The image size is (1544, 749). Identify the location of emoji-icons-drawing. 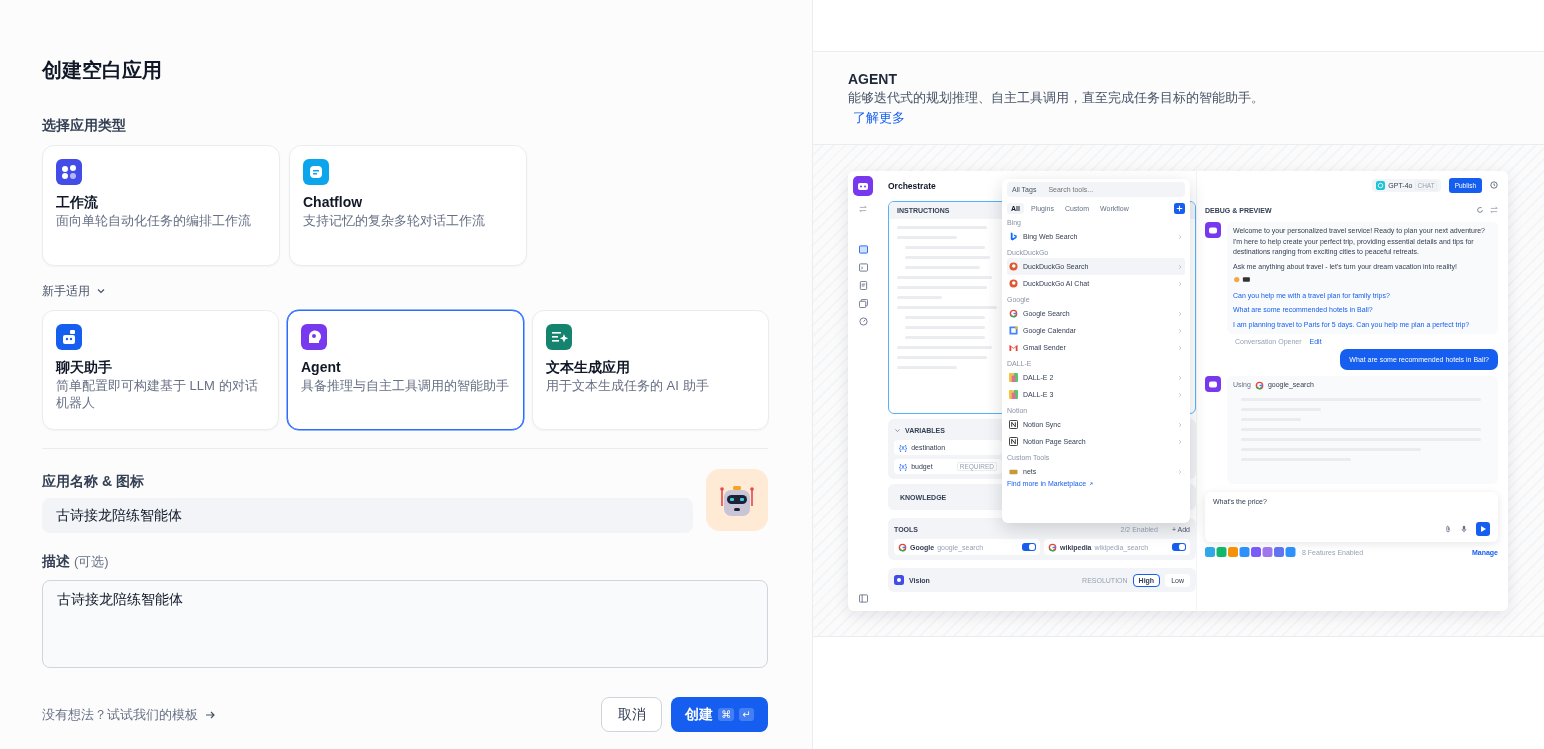
(1242, 279).